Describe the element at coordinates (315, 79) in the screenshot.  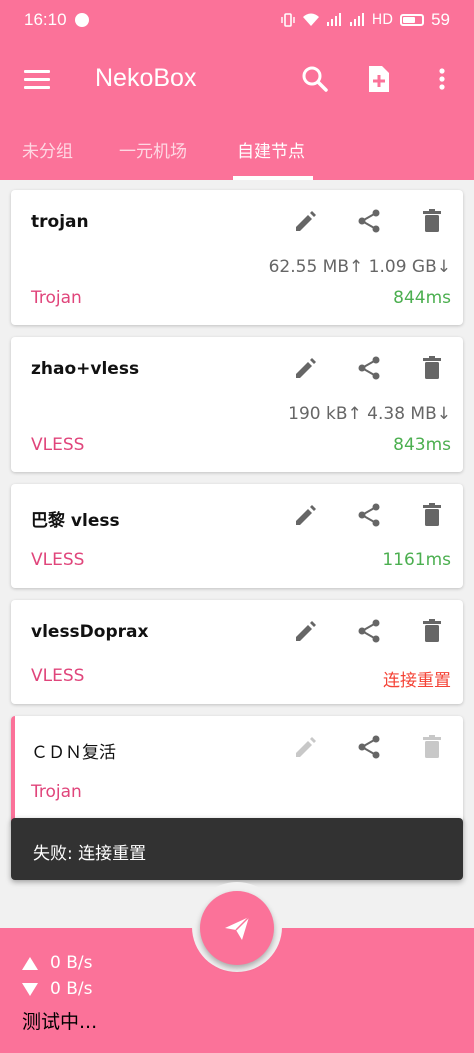
I see `search-icon` at that location.